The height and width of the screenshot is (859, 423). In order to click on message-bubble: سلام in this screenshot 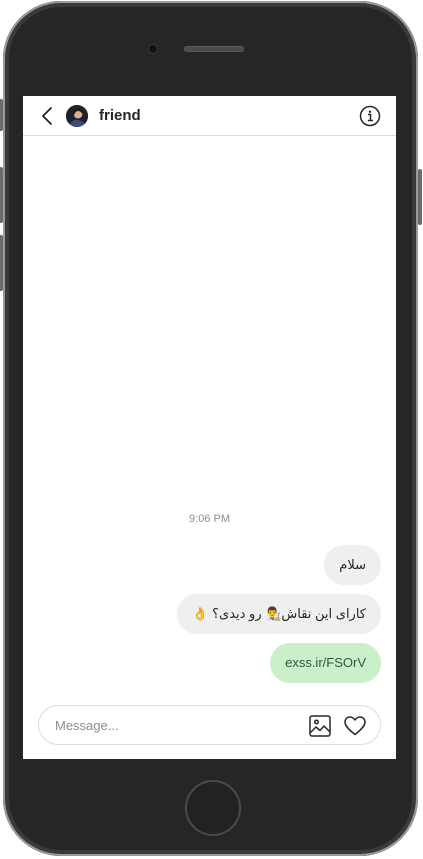, I will do `click(352, 565)`.